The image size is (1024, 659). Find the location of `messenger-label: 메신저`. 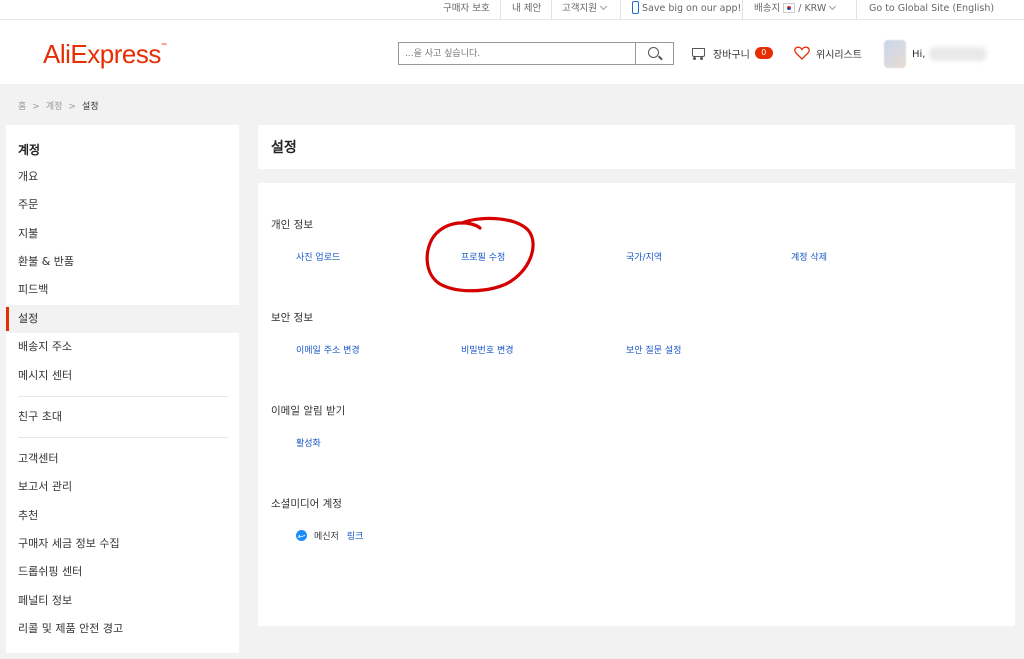

messenger-label: 메신저 is located at coordinates (326, 537).